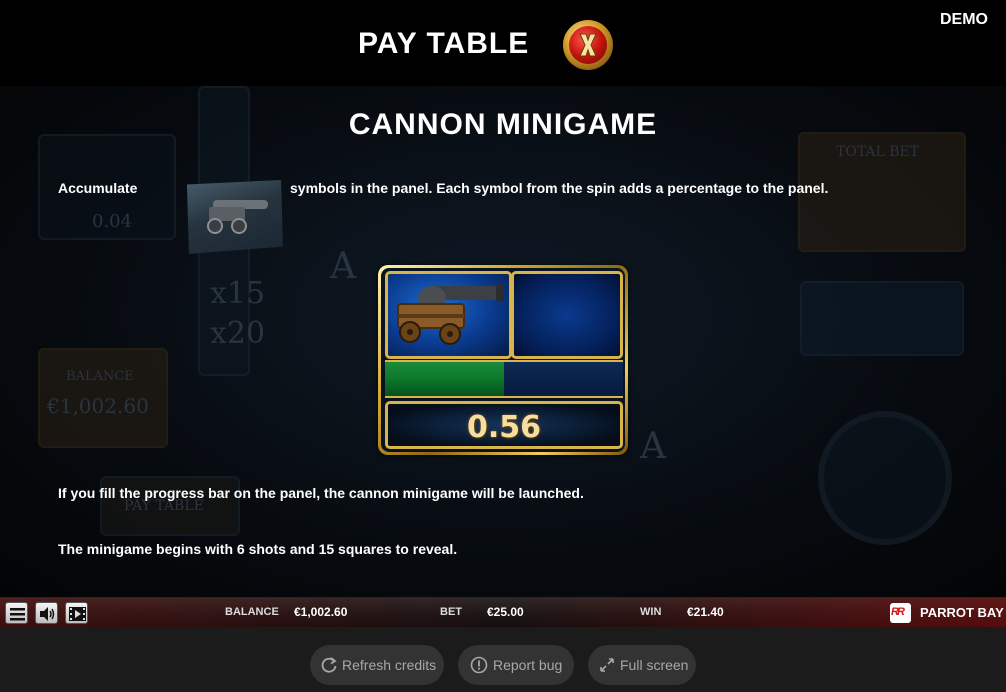 The image size is (1006, 692). What do you see at coordinates (238, 333) in the screenshot?
I see `ghost-multiplier-2: x20` at bounding box center [238, 333].